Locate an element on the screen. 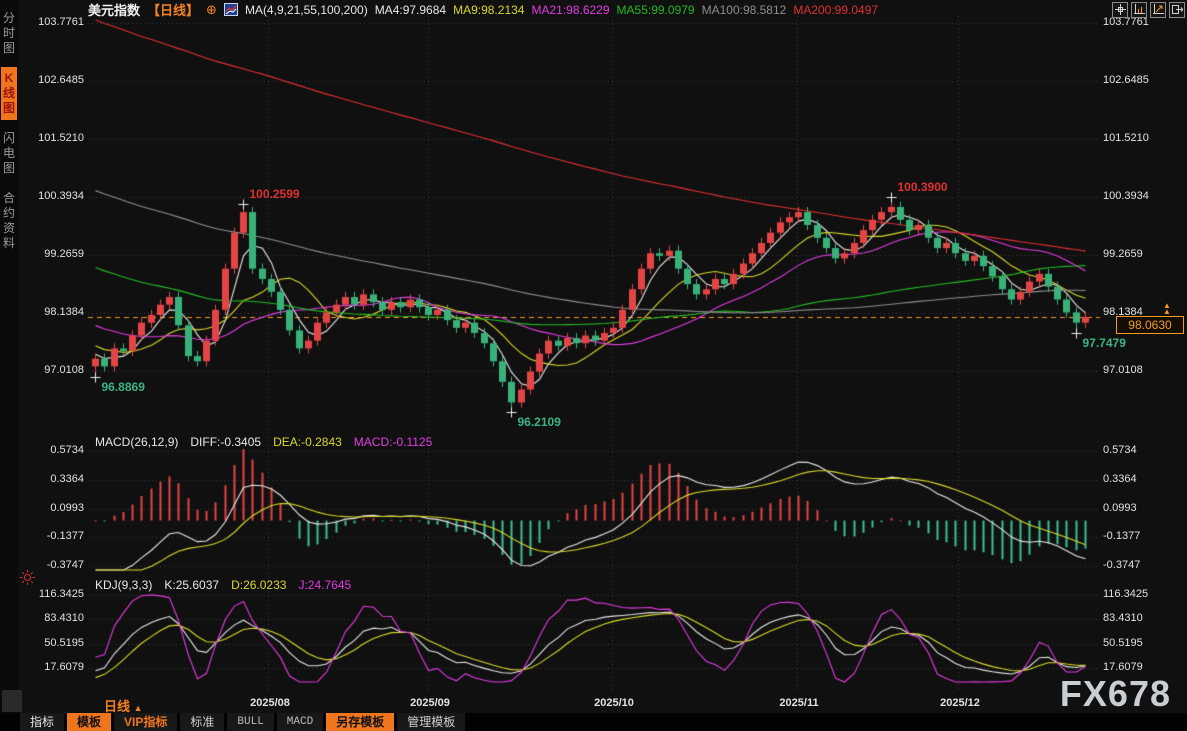 This screenshot has width=1187, height=731. axis-tick-left: 0.5734 is located at coordinates (67, 450).